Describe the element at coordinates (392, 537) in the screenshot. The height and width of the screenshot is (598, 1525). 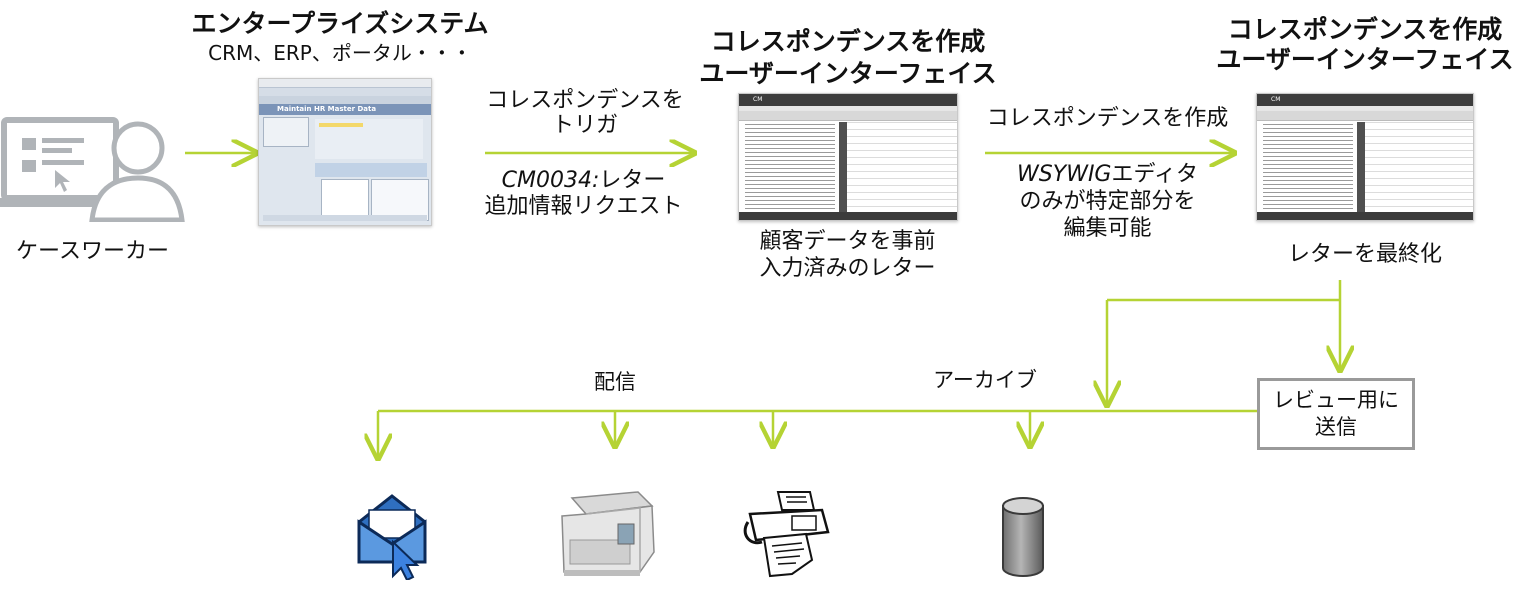
I see `email-icon` at that location.